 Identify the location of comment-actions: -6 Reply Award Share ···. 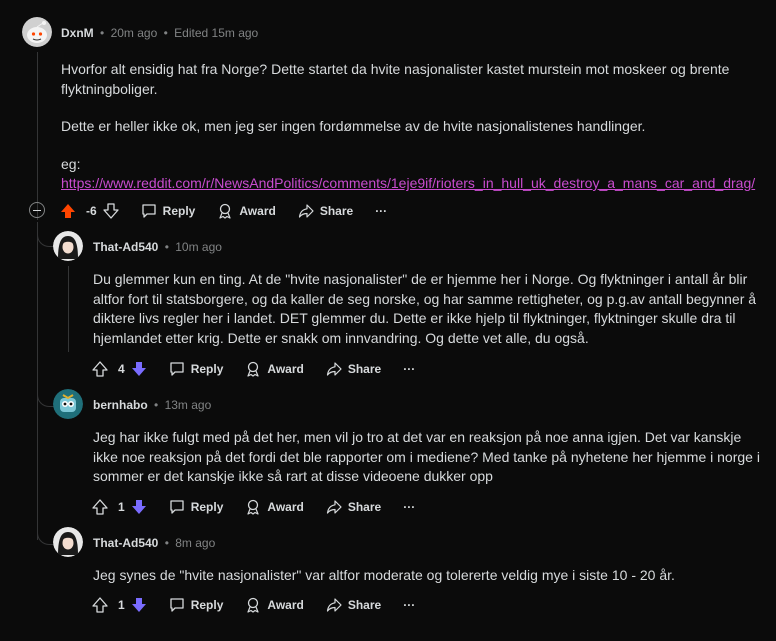
(234, 211).